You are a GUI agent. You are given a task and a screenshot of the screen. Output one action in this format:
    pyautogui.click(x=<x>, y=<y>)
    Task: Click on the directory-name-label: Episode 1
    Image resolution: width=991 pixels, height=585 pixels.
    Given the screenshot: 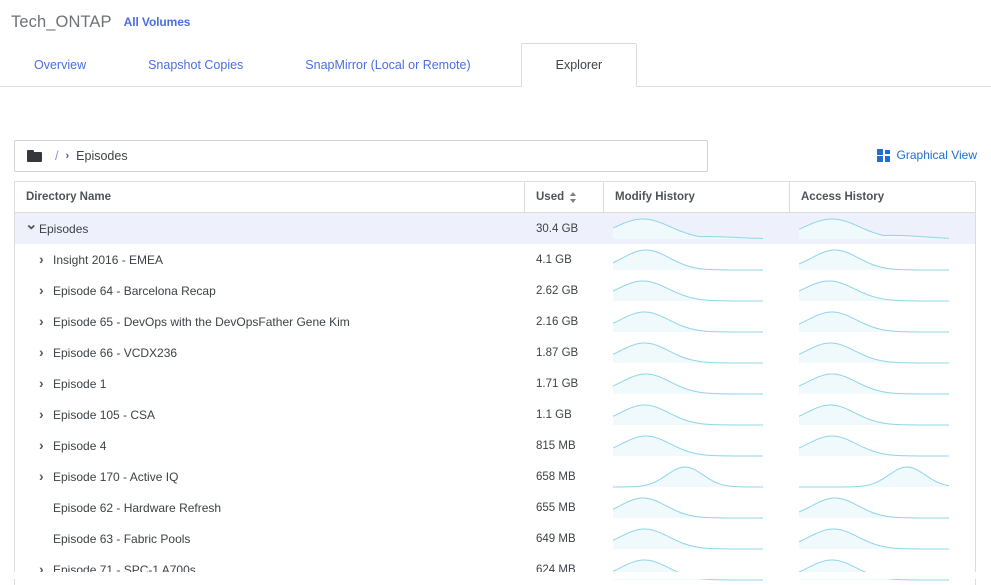 What is the action you would take?
    pyautogui.click(x=80, y=383)
    